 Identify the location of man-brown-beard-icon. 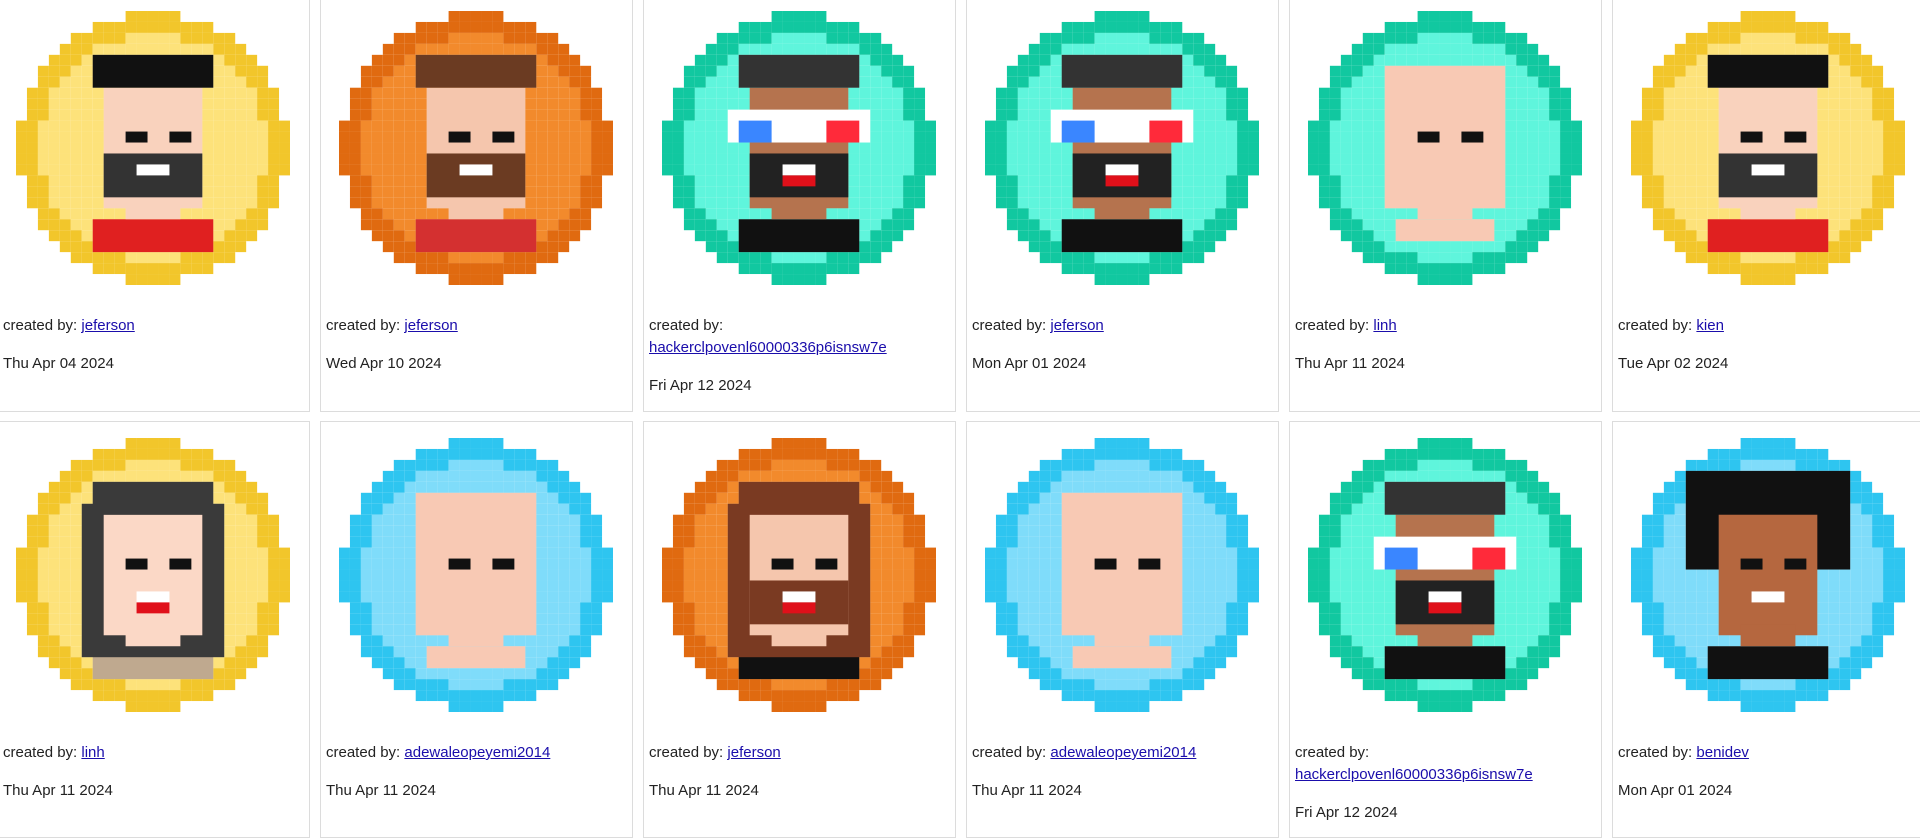
(476, 148).